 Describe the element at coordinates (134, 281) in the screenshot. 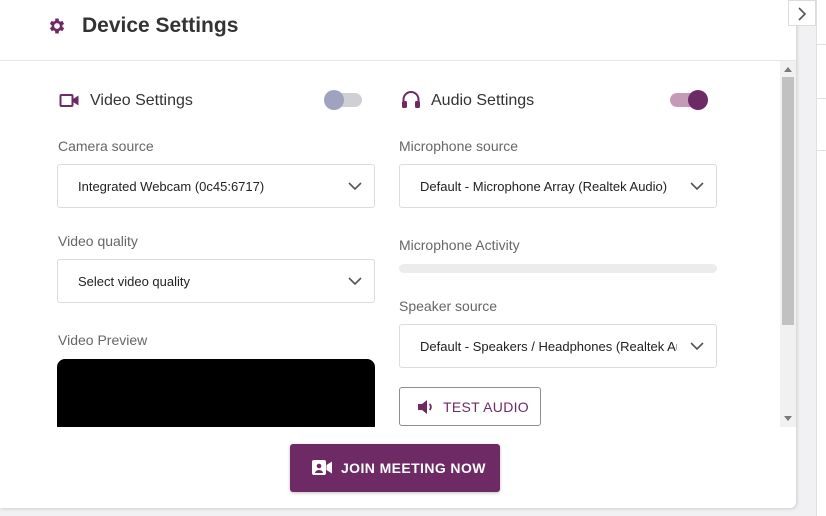

I see `video-quality-placeholder: Select video quality` at that location.